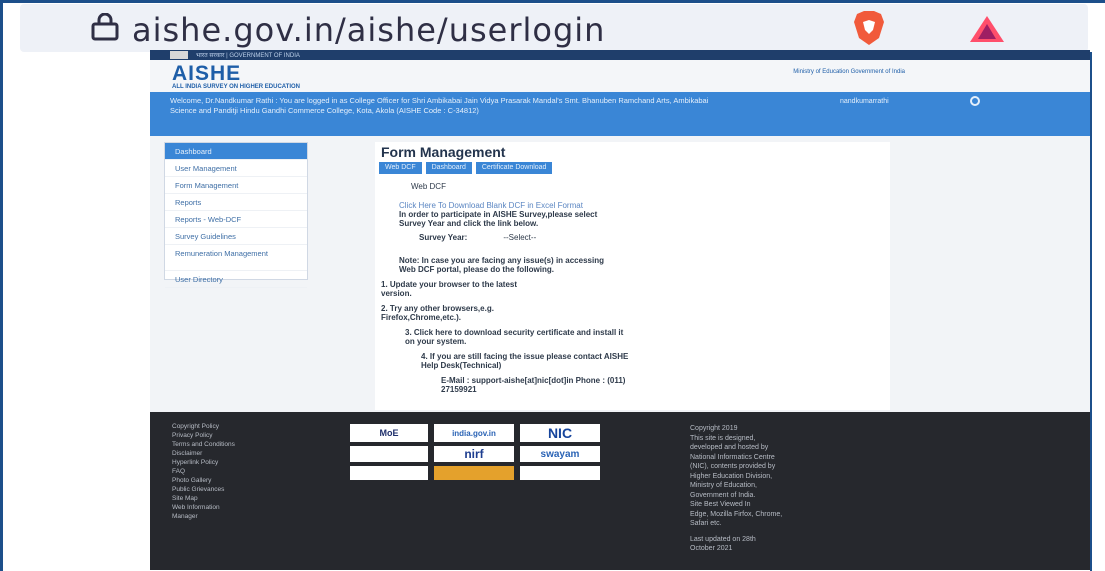 The image size is (1105, 571). Describe the element at coordinates (389, 473) in the screenshot. I see `campaign-logo` at that location.